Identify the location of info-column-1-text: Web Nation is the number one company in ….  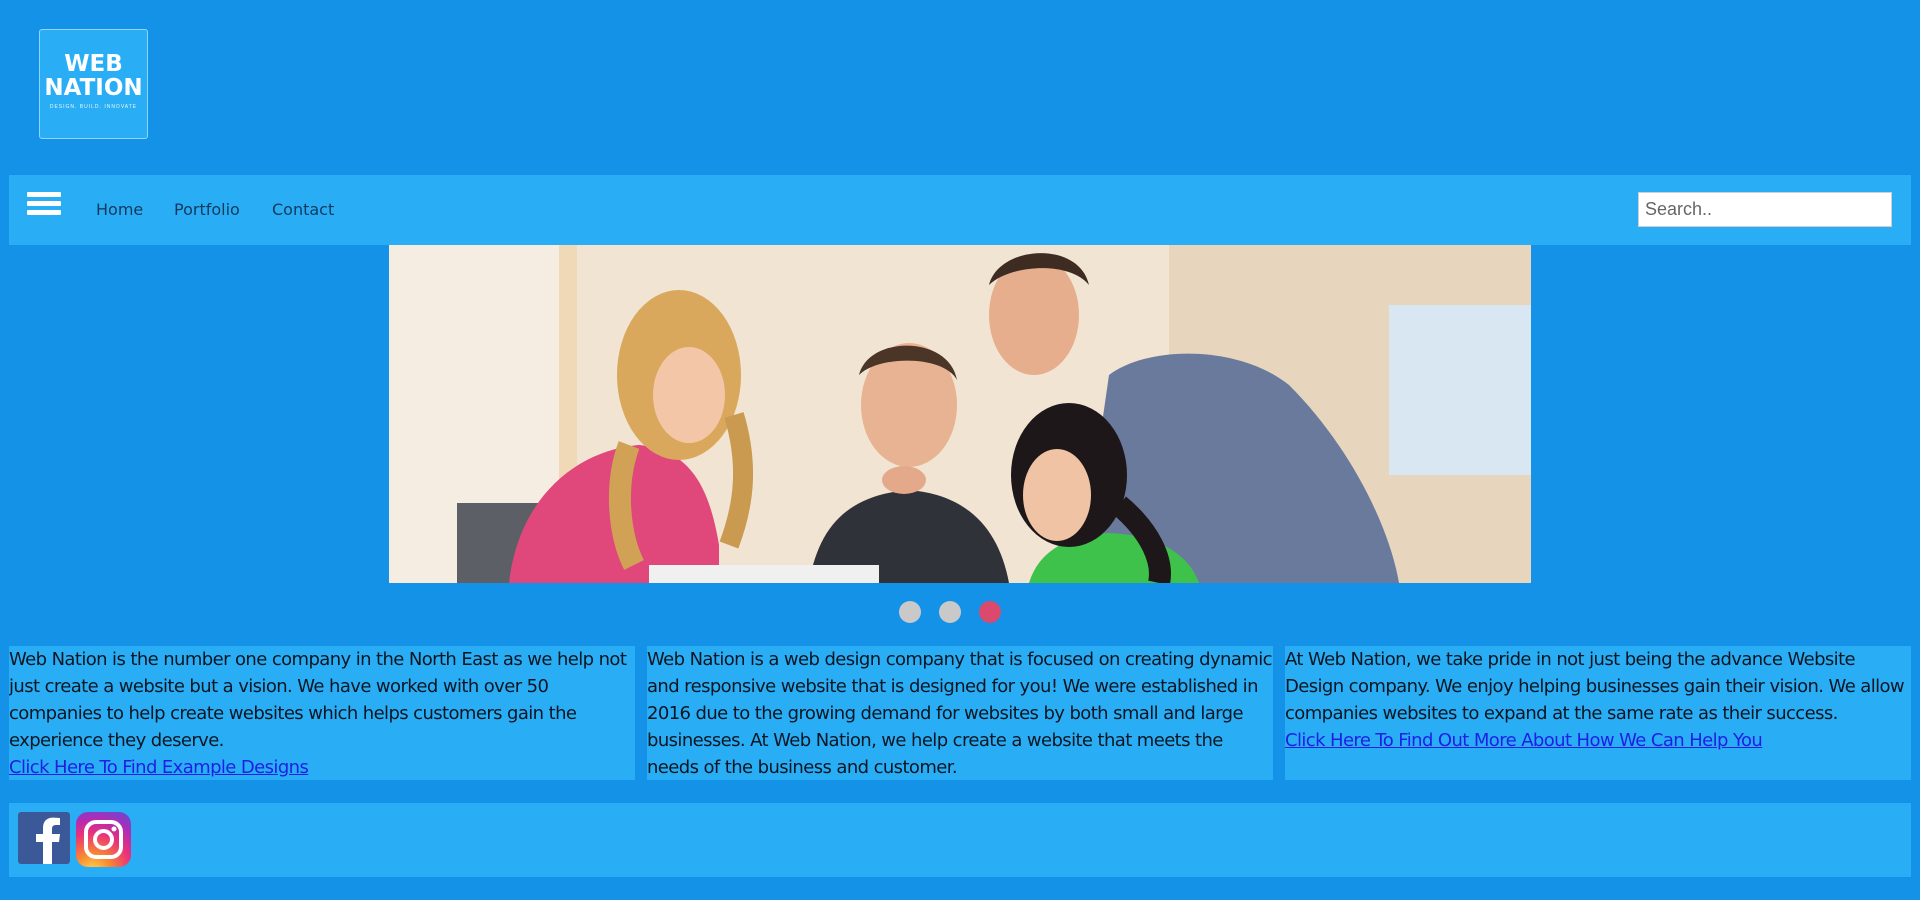
(318, 700).